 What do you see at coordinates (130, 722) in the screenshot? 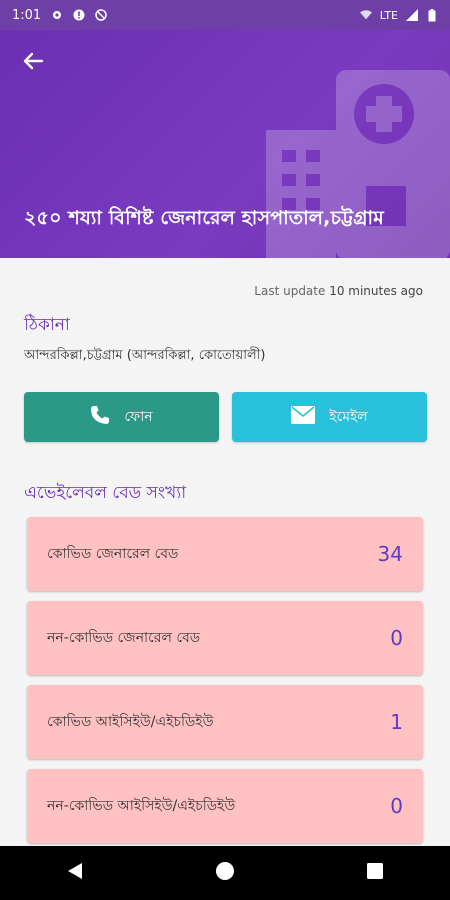
I see `bed-label: কোভিড আইসিইউ/এইচডিইউ` at bounding box center [130, 722].